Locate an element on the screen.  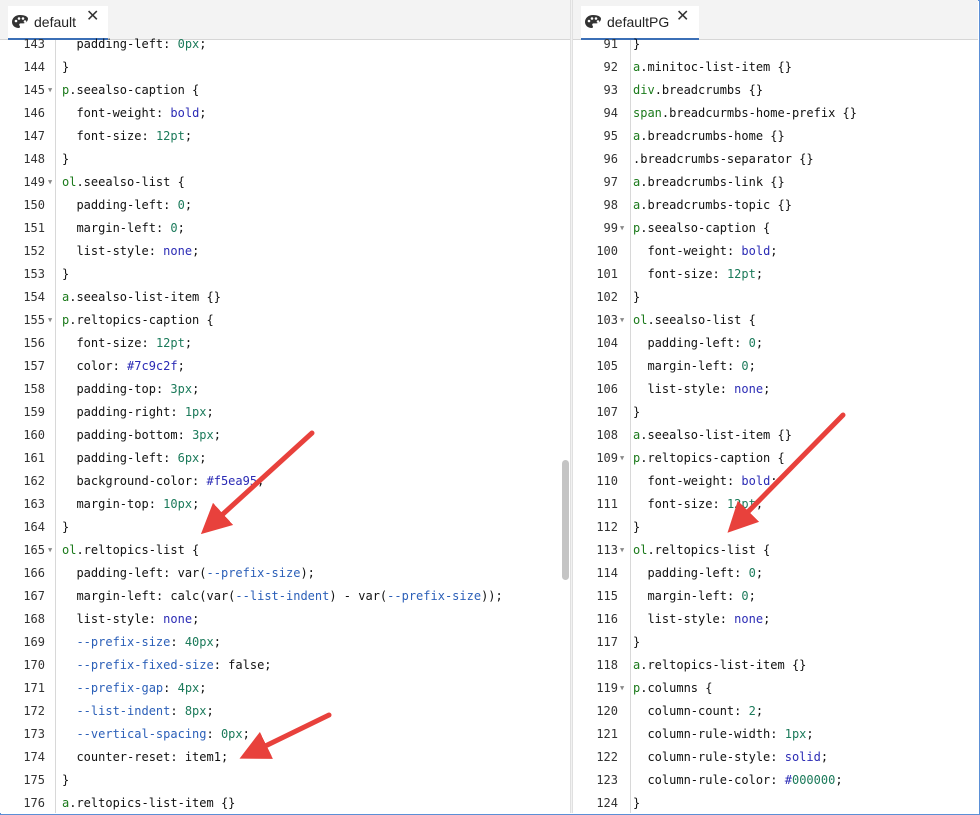
code-line: 120 column-count: 2; is located at coordinates (775, 711).